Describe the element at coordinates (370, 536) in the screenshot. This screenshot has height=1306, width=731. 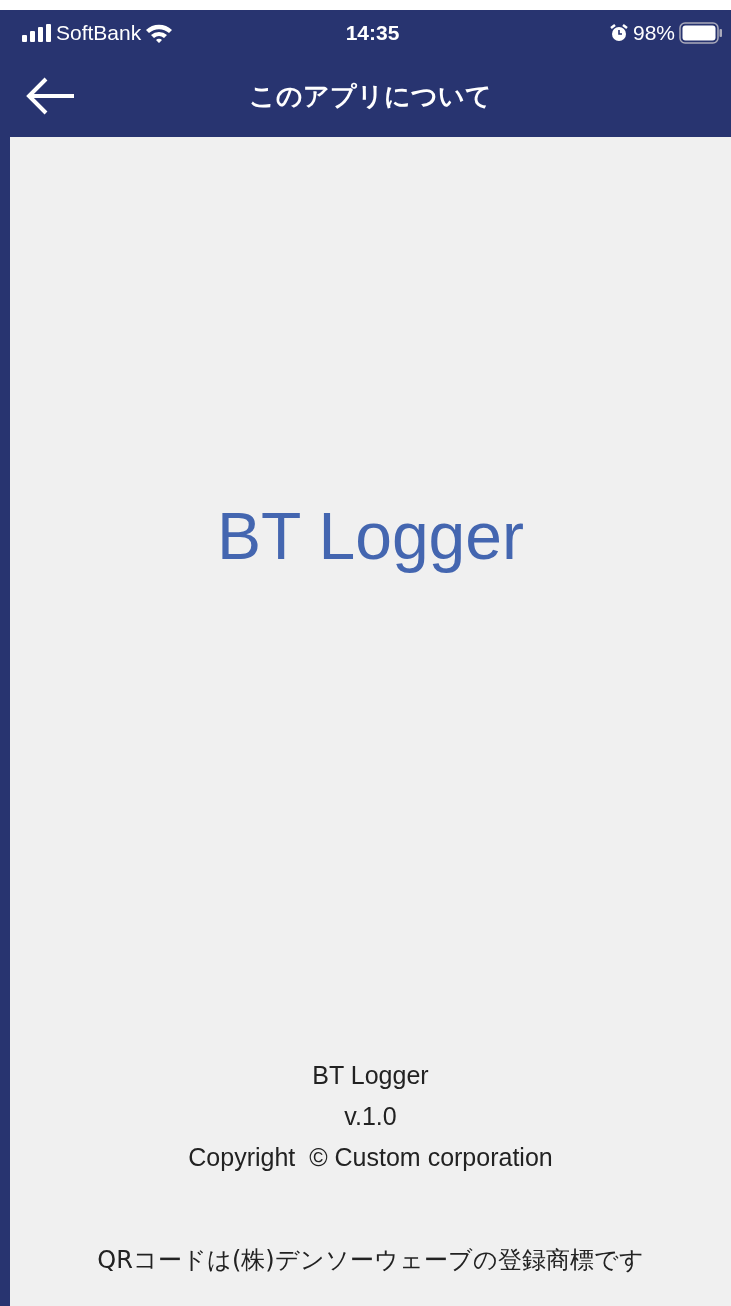
I see `app-name: BT Logger` at that location.